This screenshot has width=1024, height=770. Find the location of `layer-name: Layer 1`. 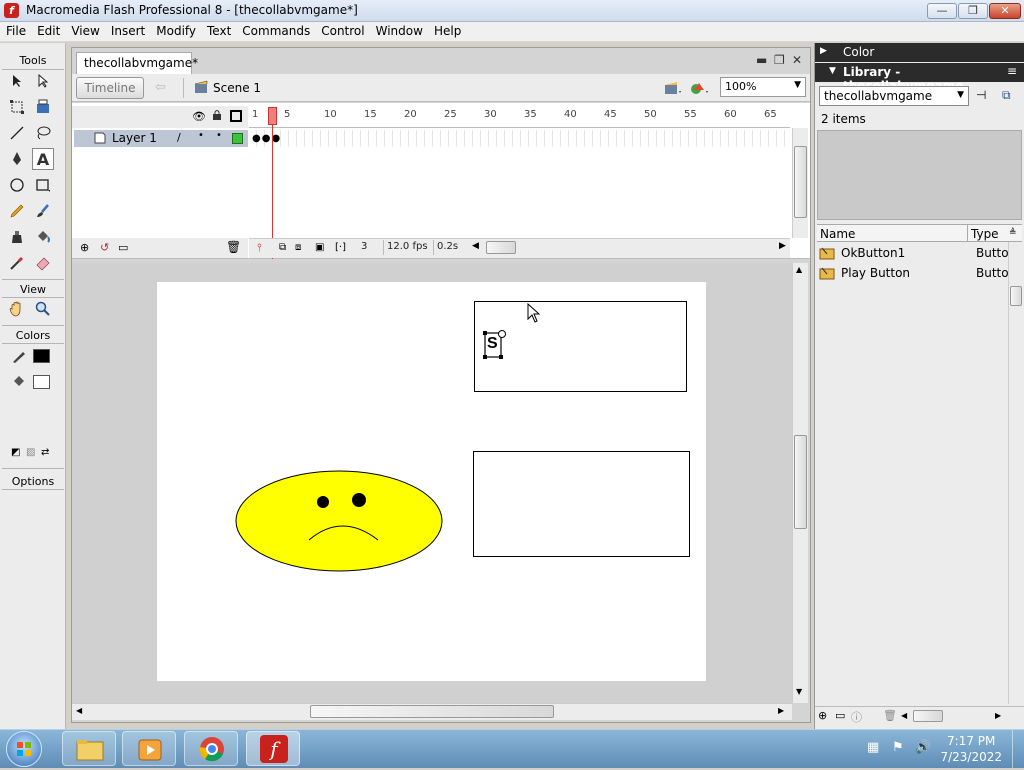

layer-name: Layer 1 is located at coordinates (134, 138).